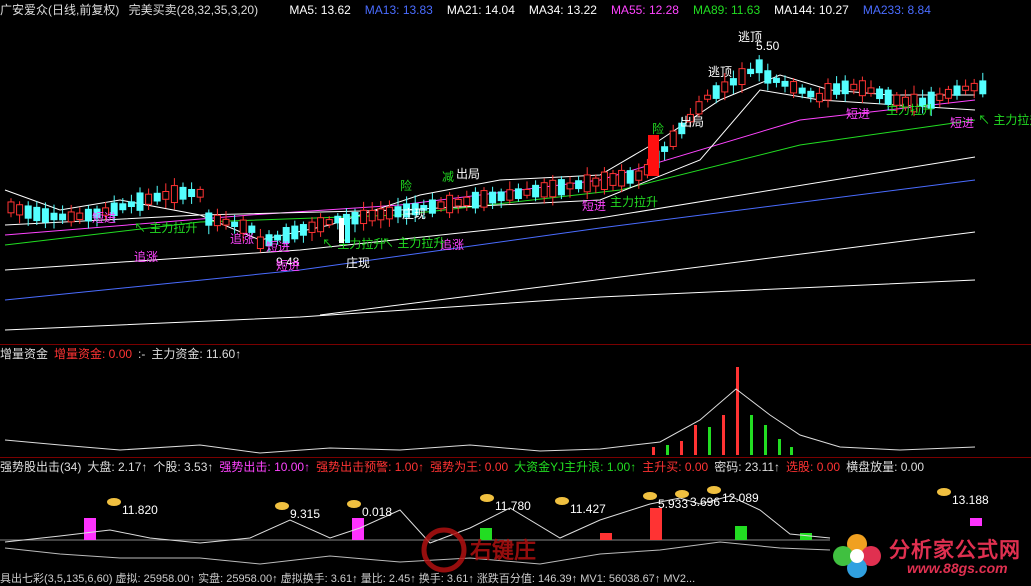  What do you see at coordinates (490, 305) in the screenshot?
I see `moving-average-line` at bounding box center [490, 305].